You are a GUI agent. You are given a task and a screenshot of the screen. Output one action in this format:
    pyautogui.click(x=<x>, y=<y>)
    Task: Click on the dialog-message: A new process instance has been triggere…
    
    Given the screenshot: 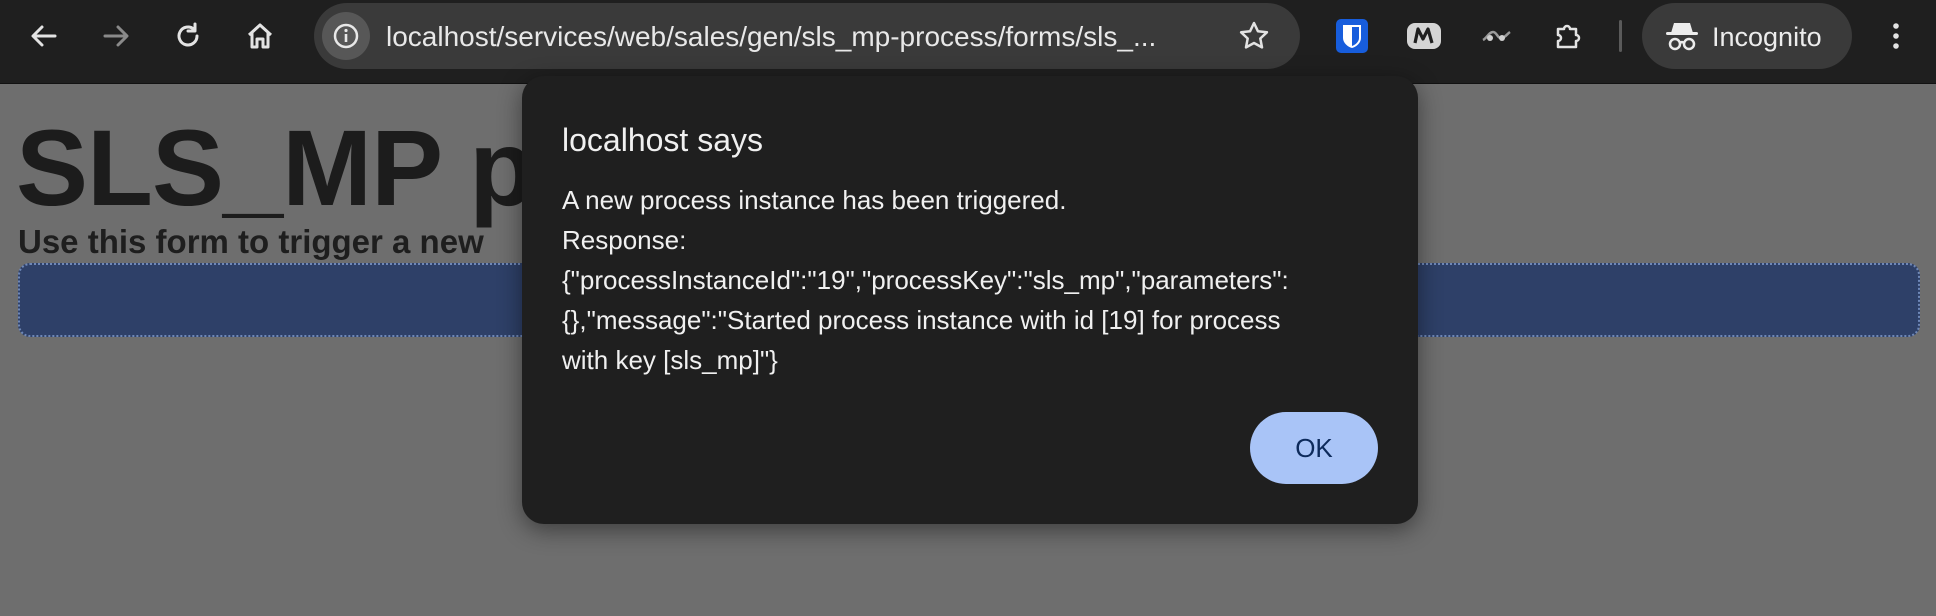 What is the action you would take?
    pyautogui.click(x=972, y=280)
    